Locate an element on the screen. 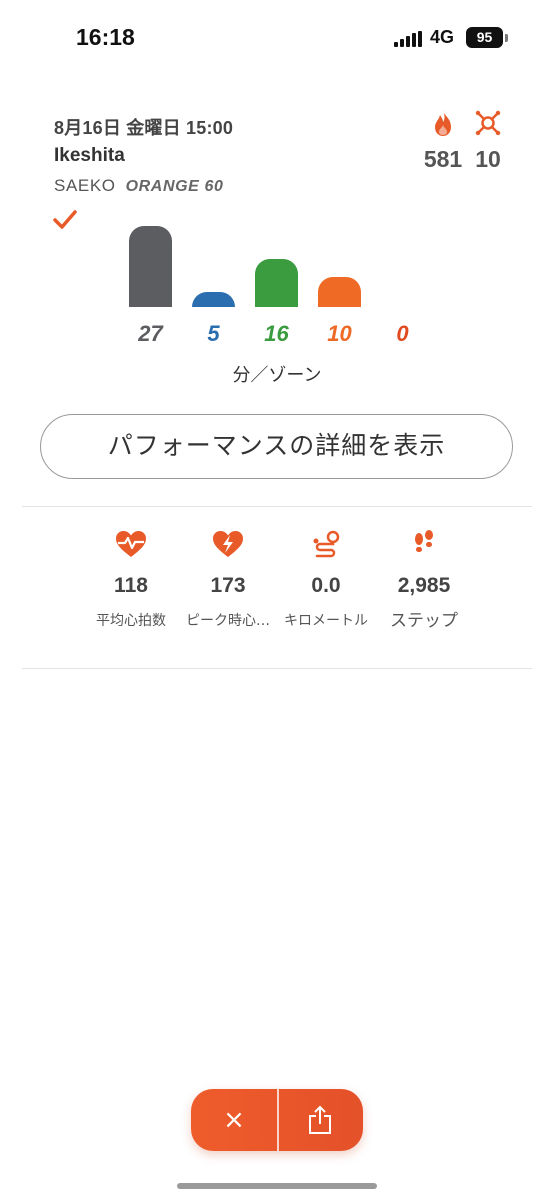  battery-icon: 95 is located at coordinates (484, 37).